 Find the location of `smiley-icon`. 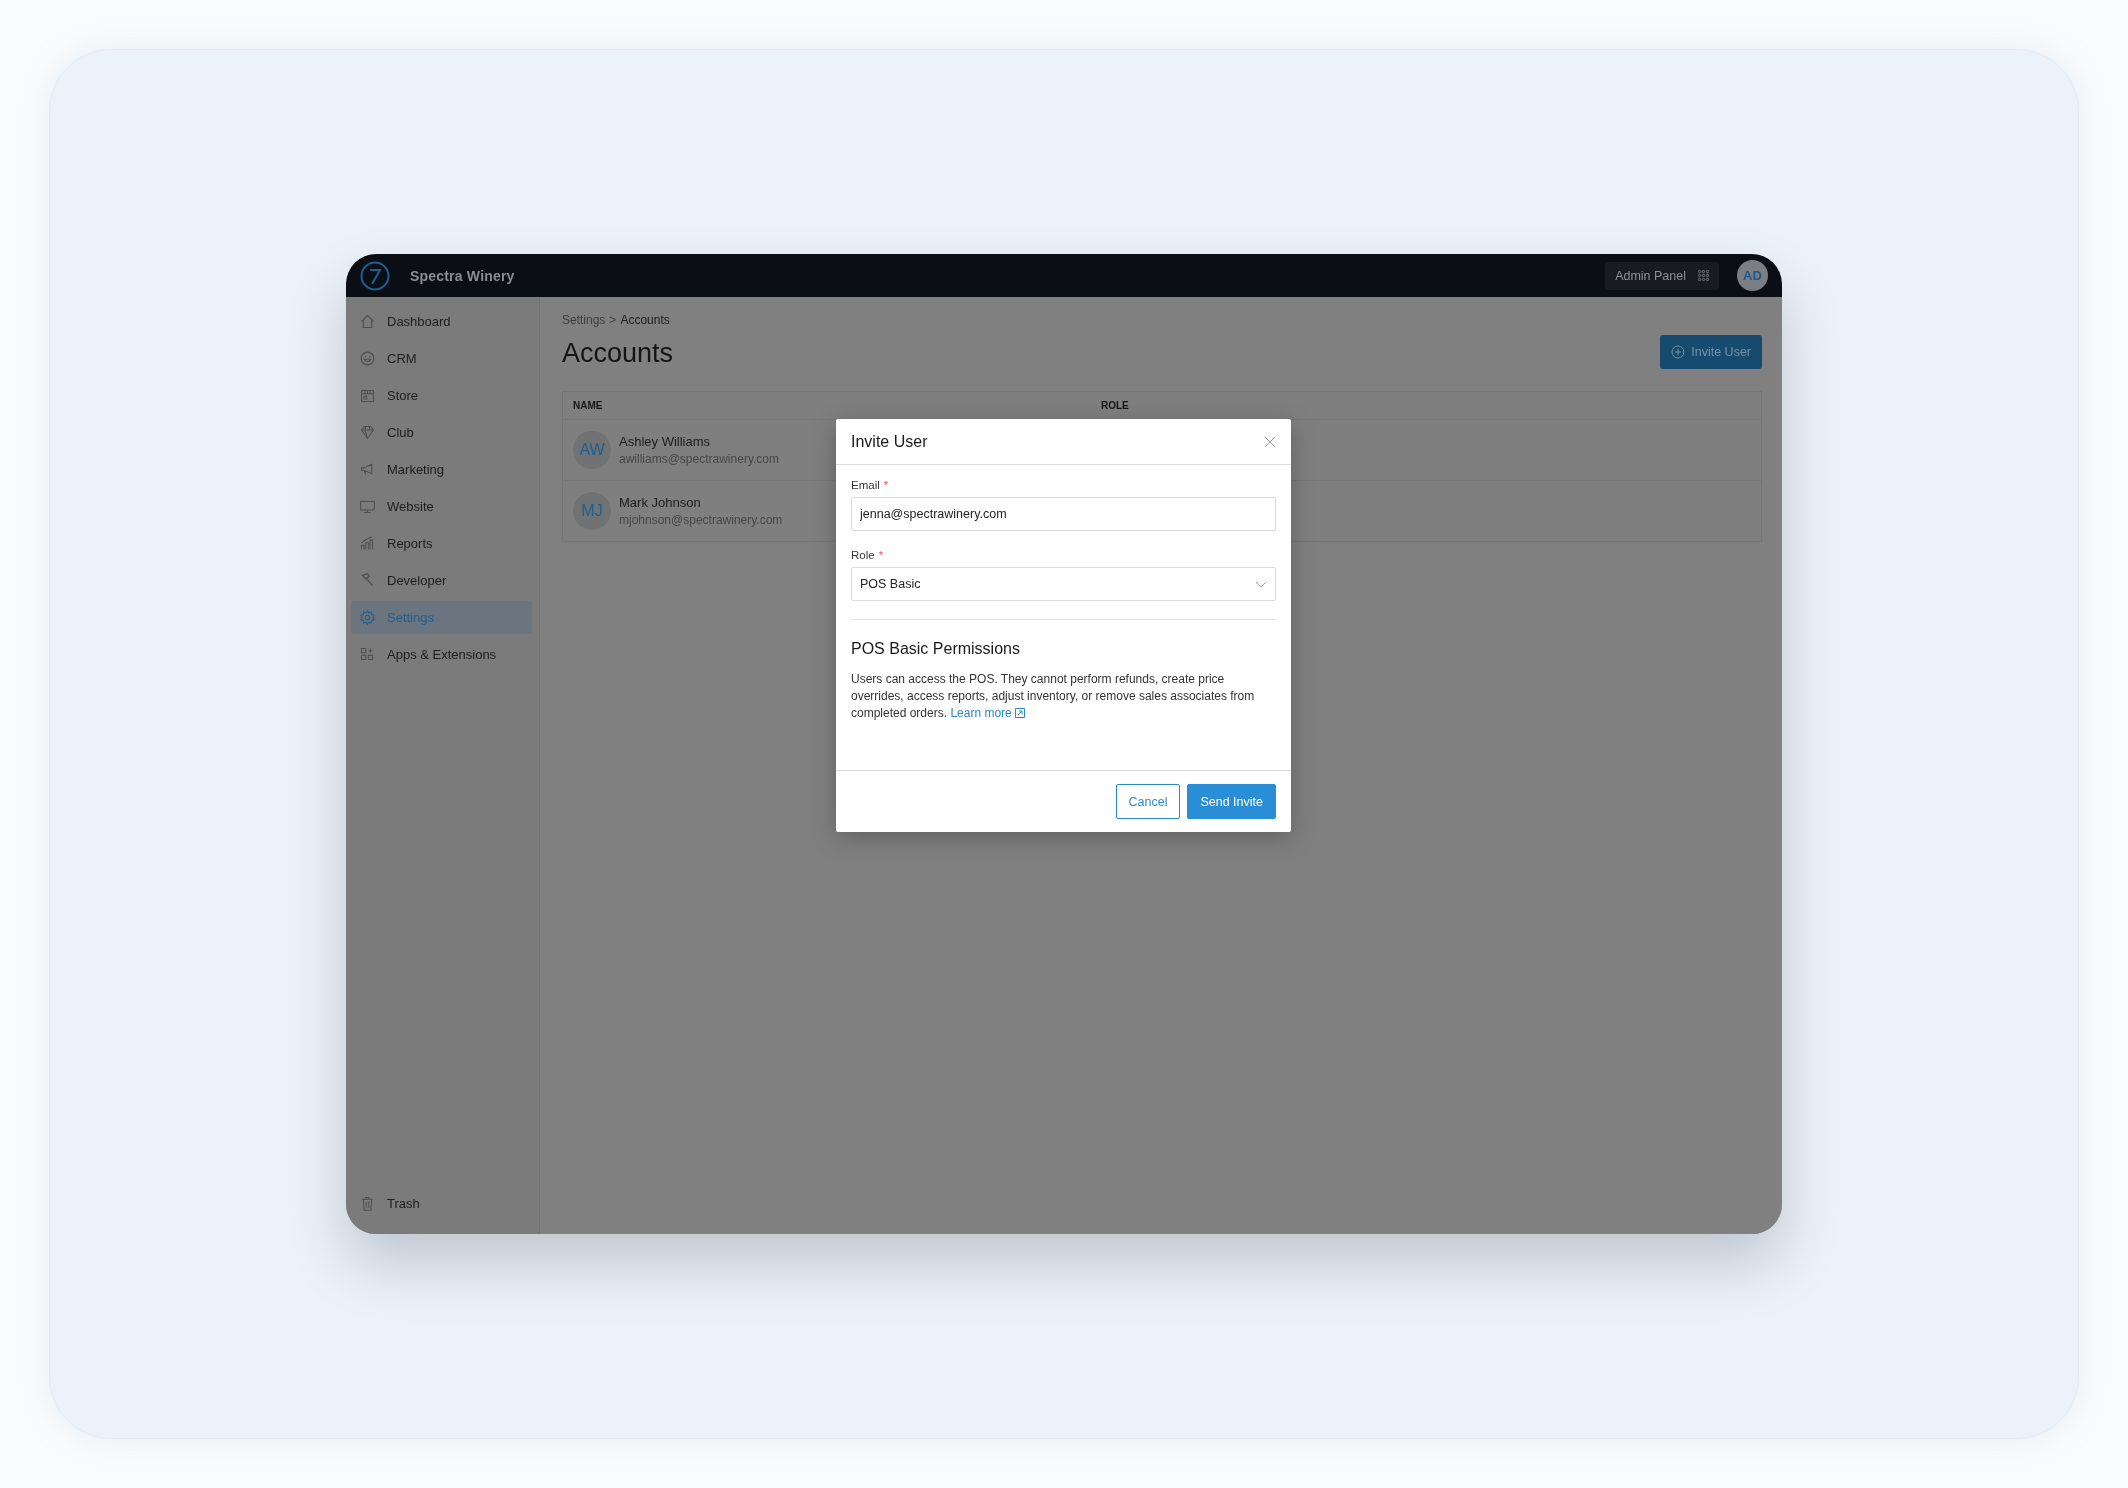

smiley-icon is located at coordinates (367, 358).